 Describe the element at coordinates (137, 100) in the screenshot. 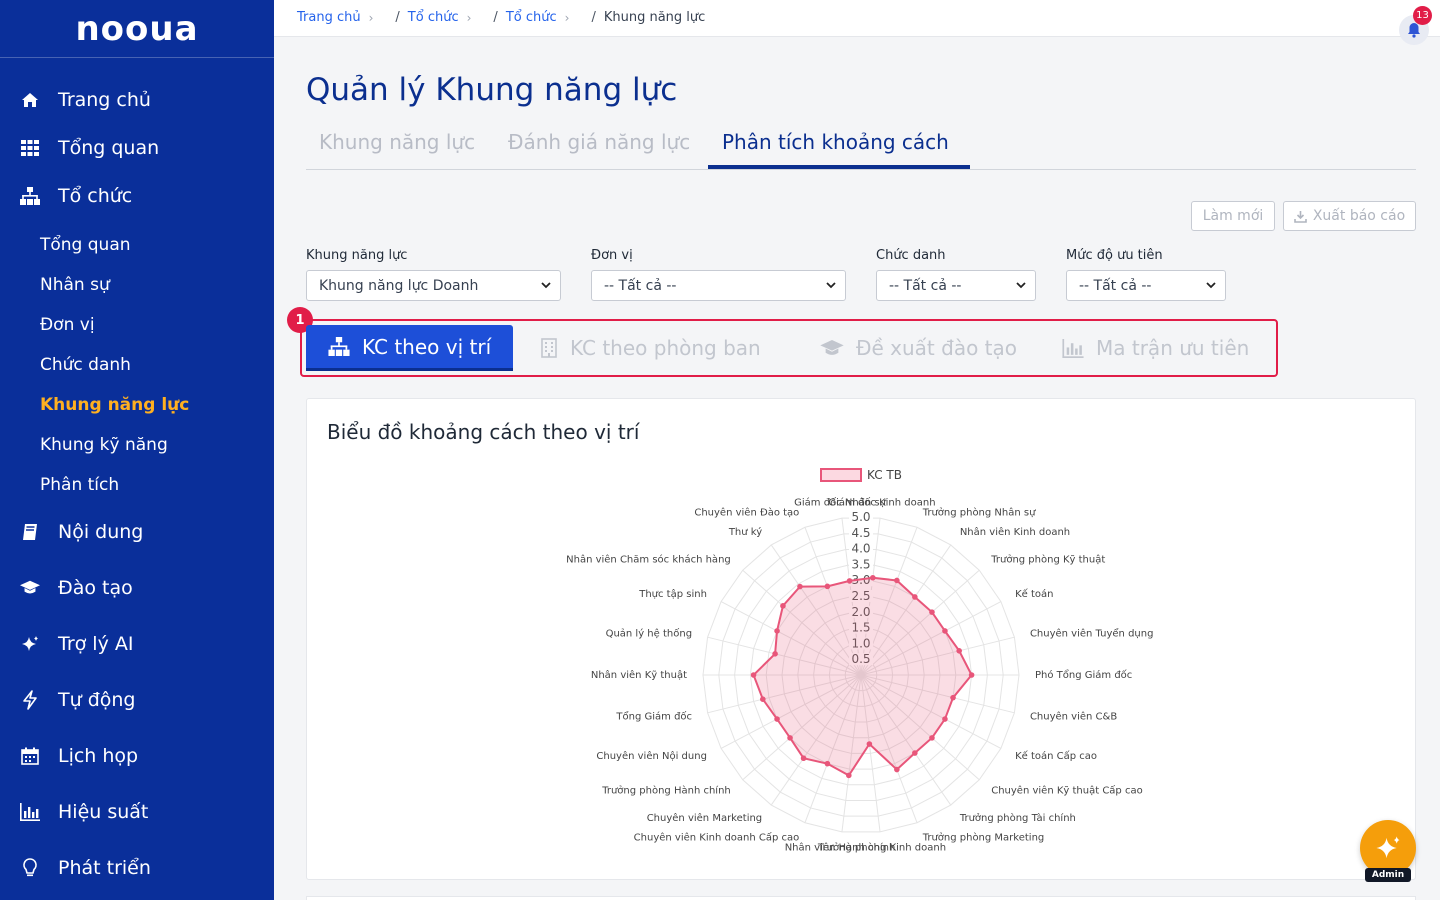

I see `sidebar-item-home: Trang chủ` at that location.